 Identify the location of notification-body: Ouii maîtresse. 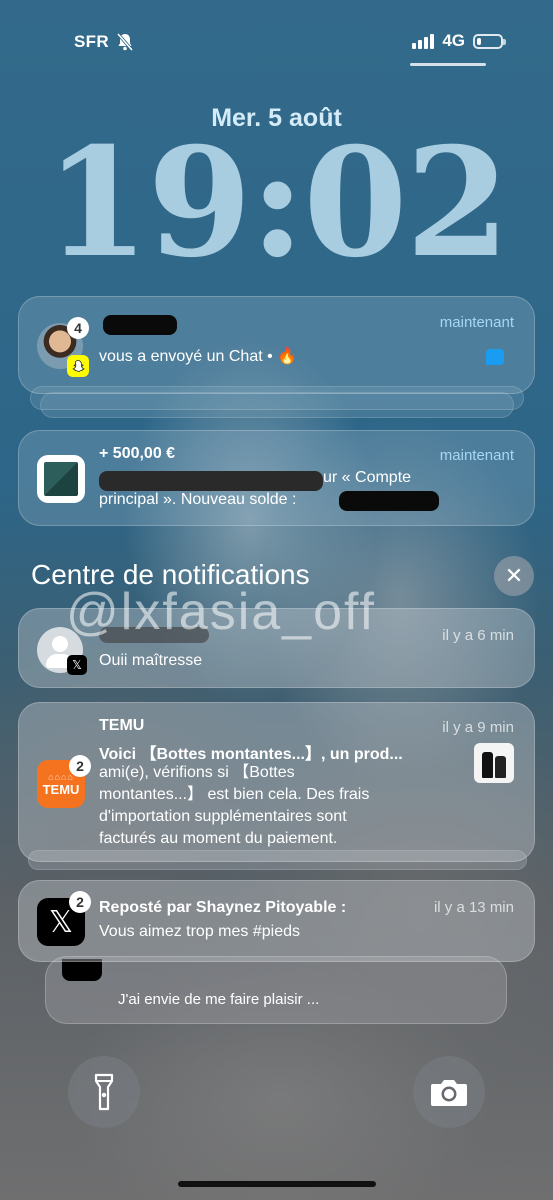
(151, 660).